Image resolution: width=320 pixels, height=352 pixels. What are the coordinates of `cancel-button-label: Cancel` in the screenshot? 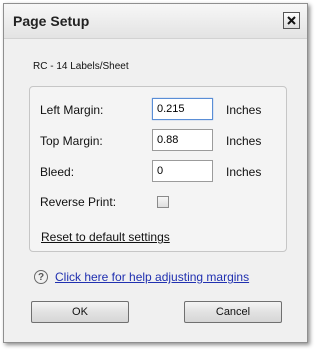 It's located at (233, 312).